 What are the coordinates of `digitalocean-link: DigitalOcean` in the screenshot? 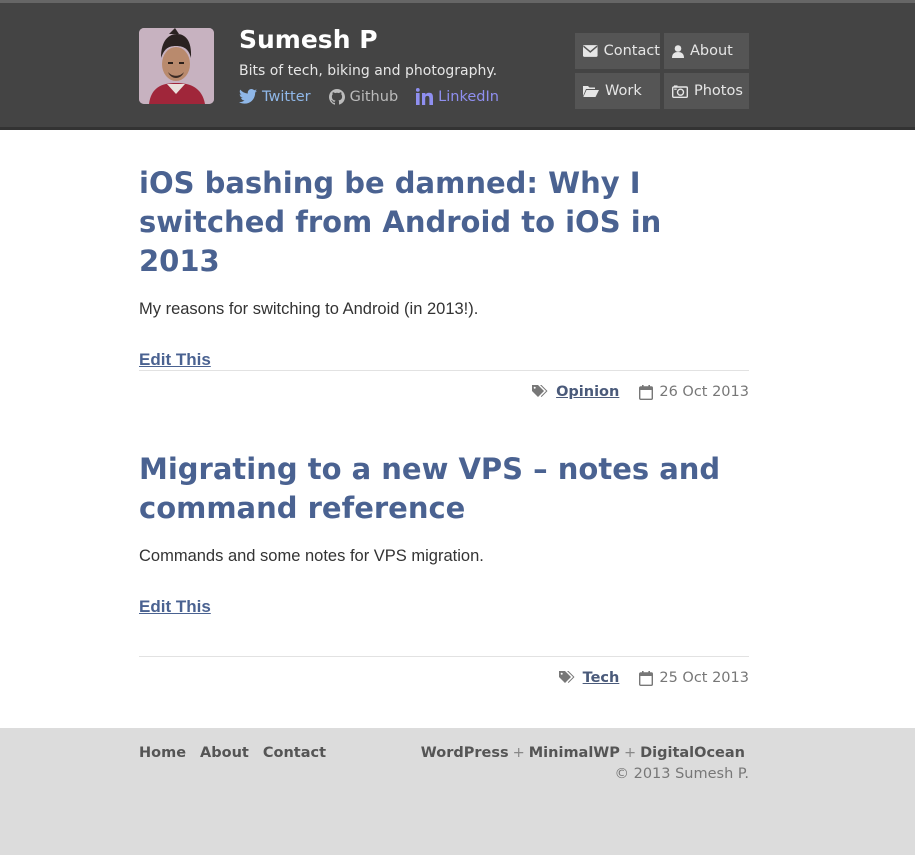 It's located at (692, 753).